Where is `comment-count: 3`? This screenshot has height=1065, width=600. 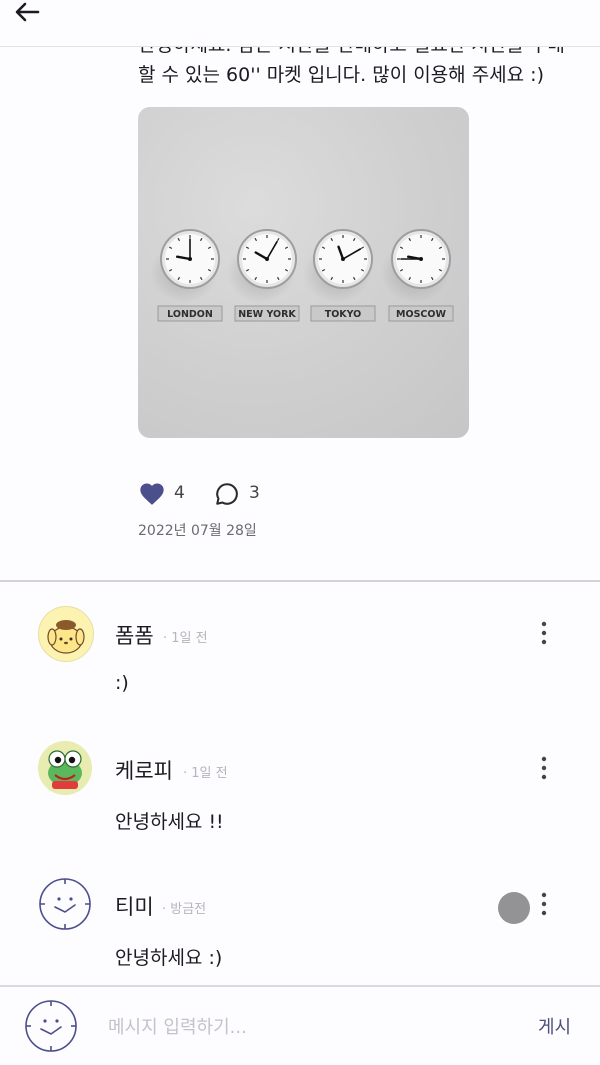
comment-count: 3 is located at coordinates (254, 493).